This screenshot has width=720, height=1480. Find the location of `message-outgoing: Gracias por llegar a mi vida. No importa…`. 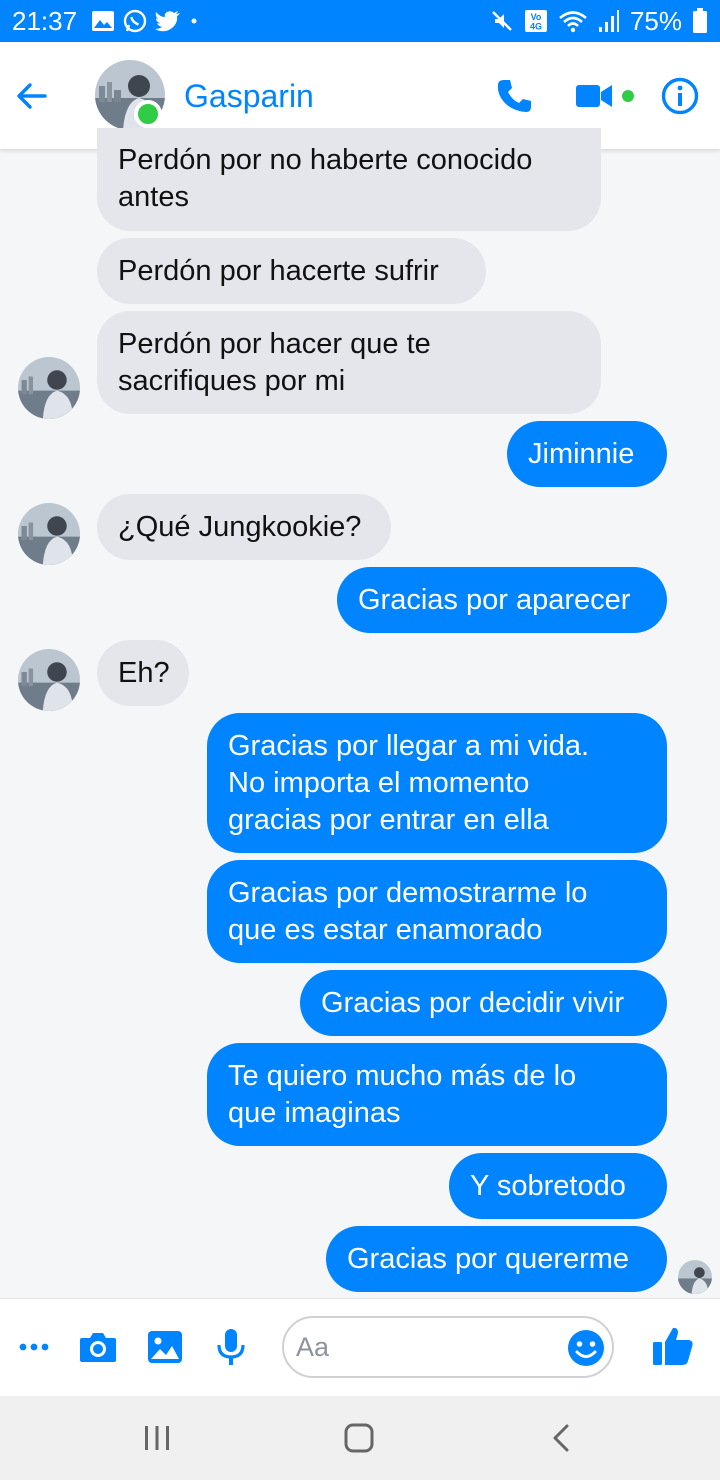

message-outgoing: Gracias por llegar a mi vida. No importa… is located at coordinates (437, 783).